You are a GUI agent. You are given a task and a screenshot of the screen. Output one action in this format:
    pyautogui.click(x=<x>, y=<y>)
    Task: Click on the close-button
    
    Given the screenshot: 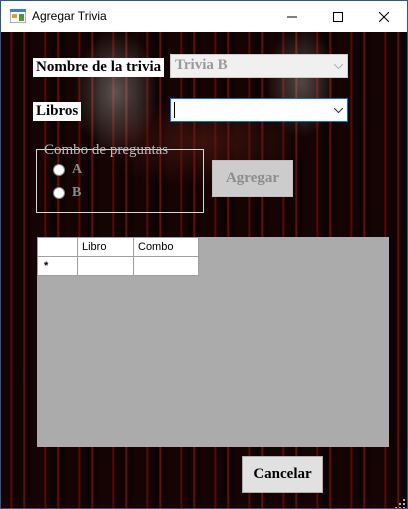 What is the action you would take?
    pyautogui.click(x=384, y=16)
    